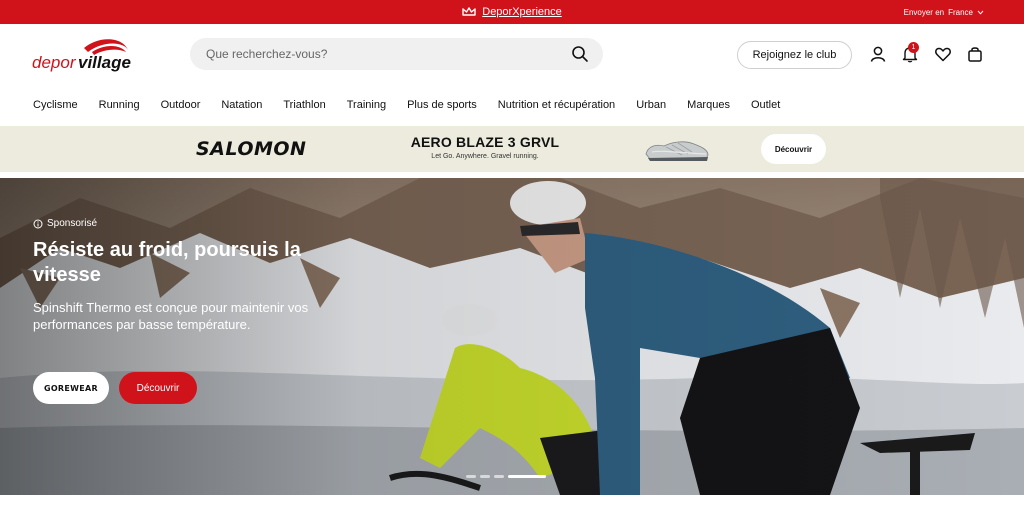 The width and height of the screenshot is (1024, 524). Describe the element at coordinates (442, 105) in the screenshot. I see `nav-item-plus-de-sports: Plus de sports` at that location.